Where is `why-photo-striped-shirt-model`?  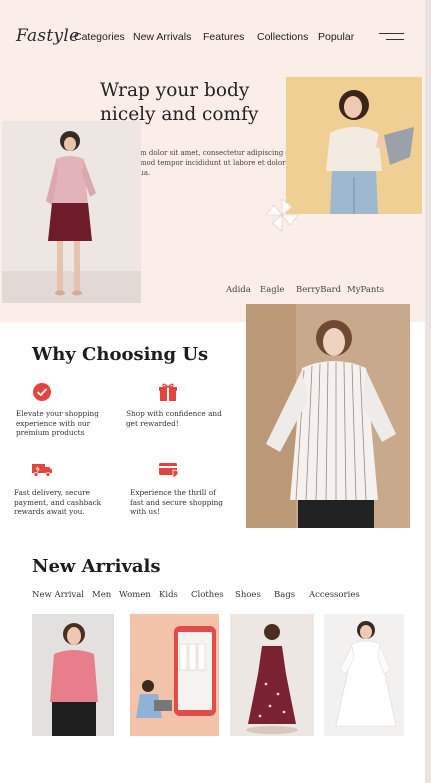
why-photo-striped-shirt-model is located at coordinates (328, 416).